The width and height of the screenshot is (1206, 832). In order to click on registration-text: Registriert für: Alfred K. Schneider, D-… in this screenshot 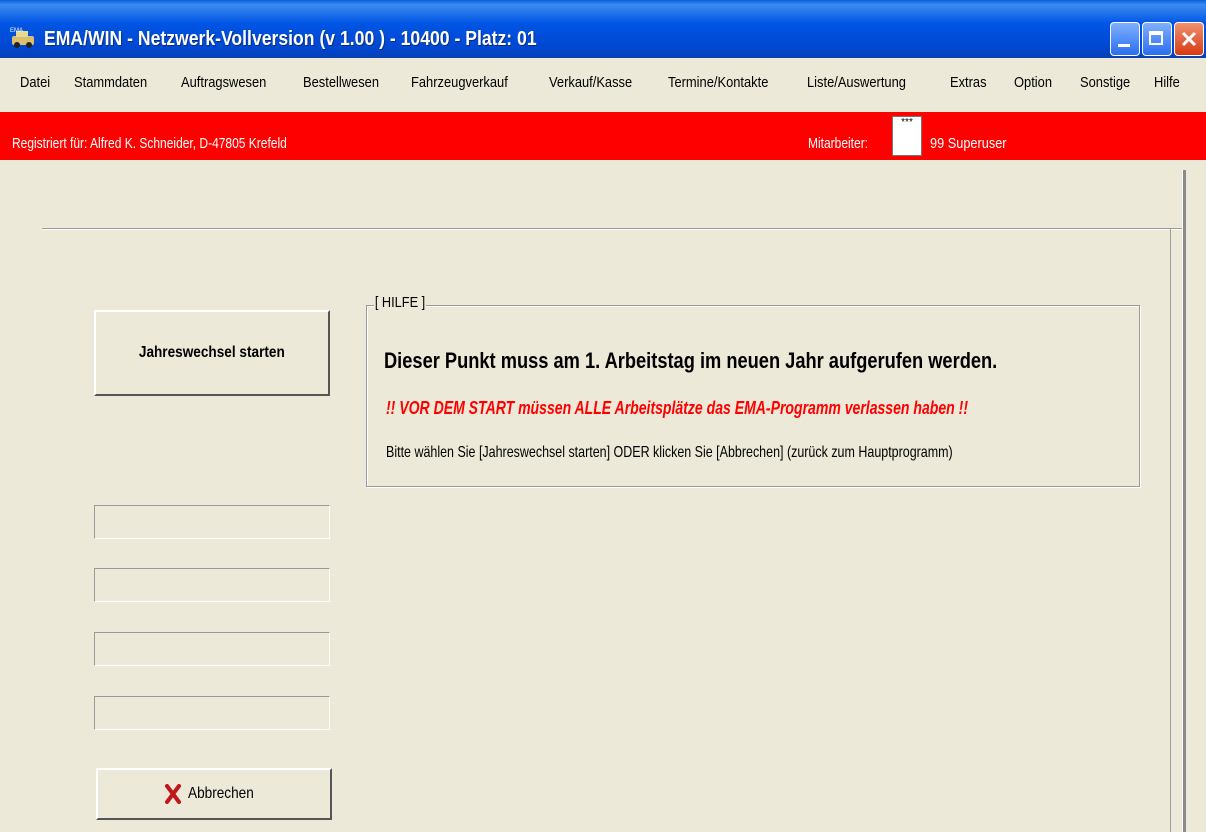, I will do `click(149, 143)`.